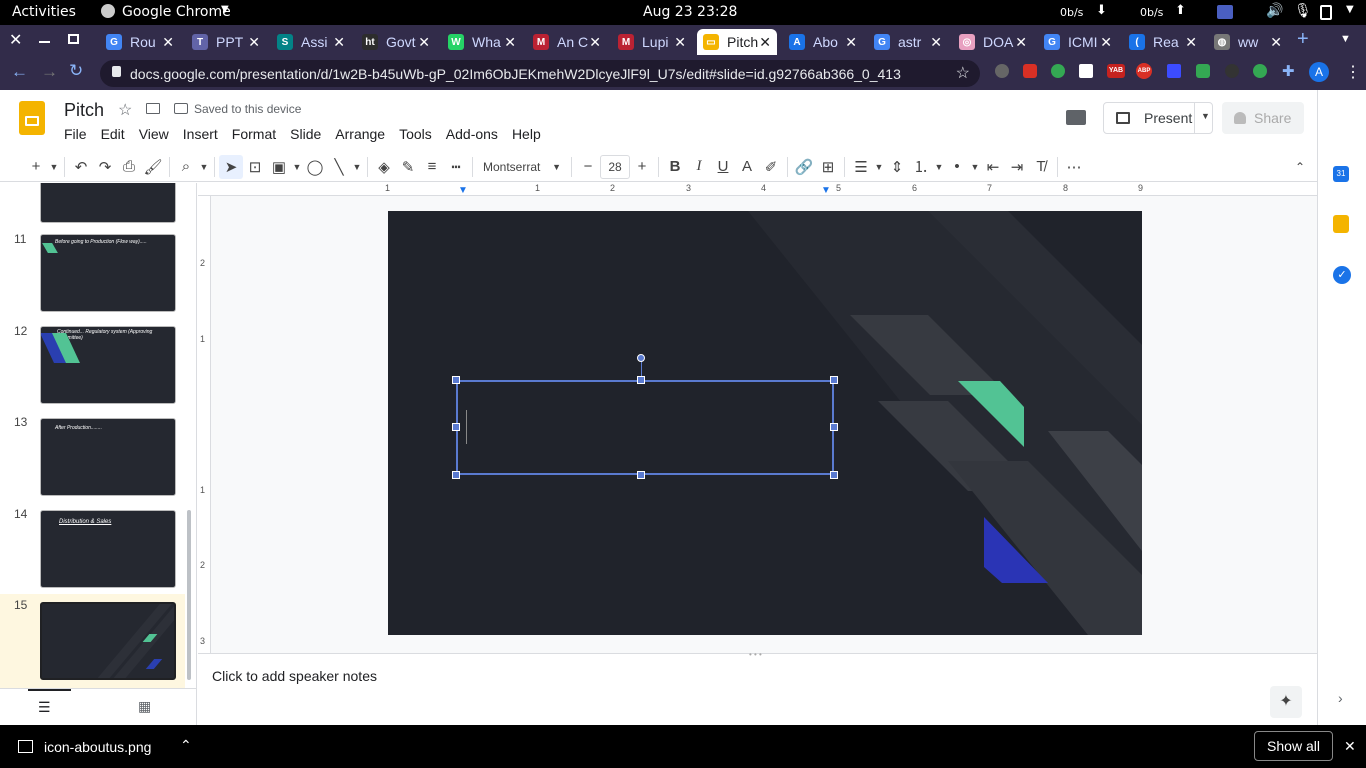 This screenshot has width=1366, height=768. What do you see at coordinates (153, 167) in the screenshot?
I see `paint-format-icon: 🖌` at bounding box center [153, 167].